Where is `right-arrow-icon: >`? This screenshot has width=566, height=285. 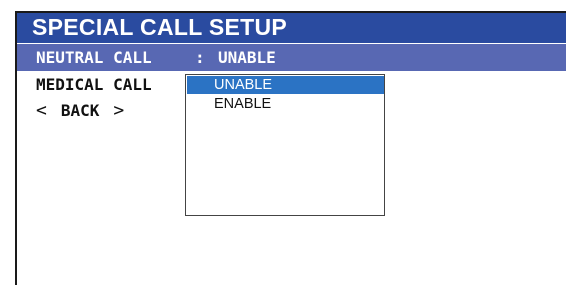 right-arrow-icon: > is located at coordinates (119, 110).